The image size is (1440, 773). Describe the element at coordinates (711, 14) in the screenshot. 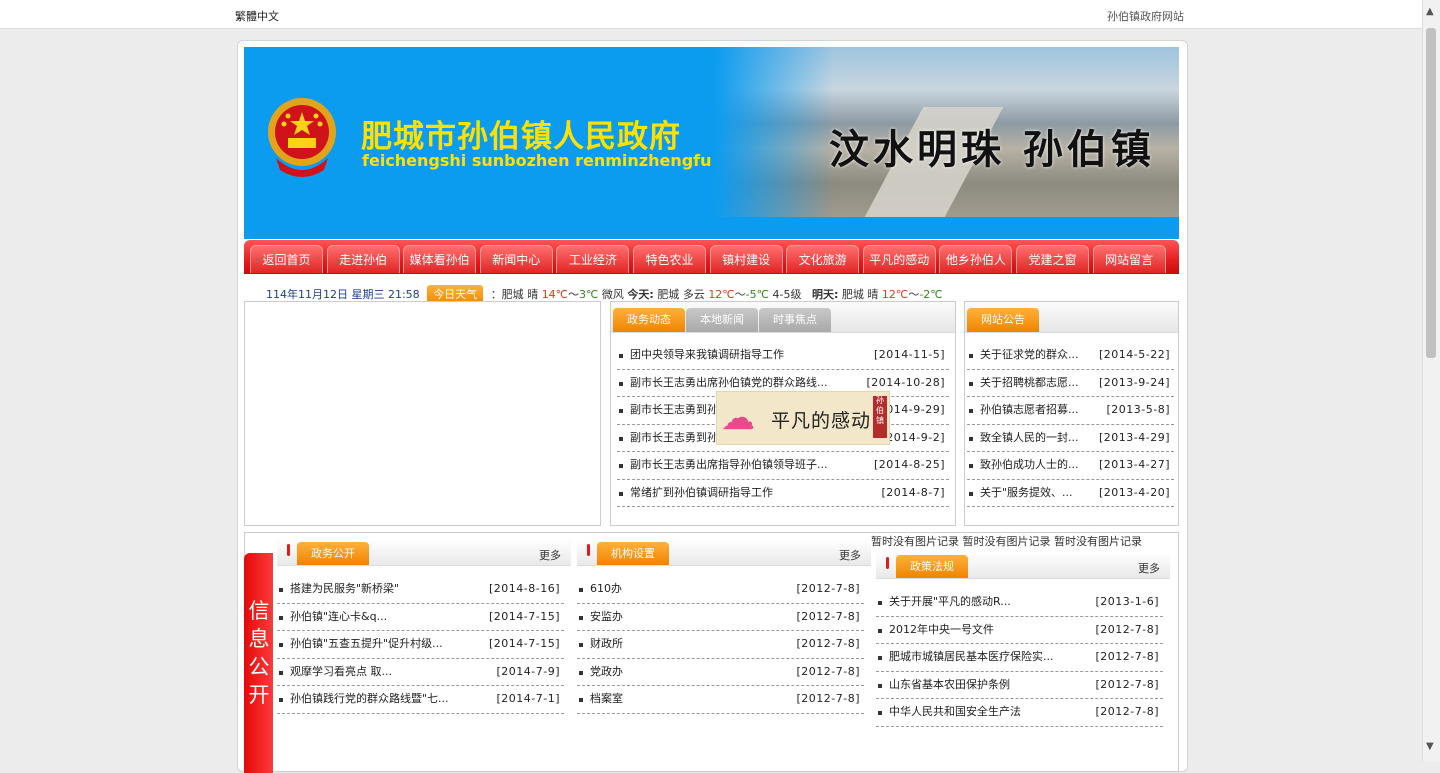

I see `top-bar: 繁體中文 孙伯镇政府网站` at that location.